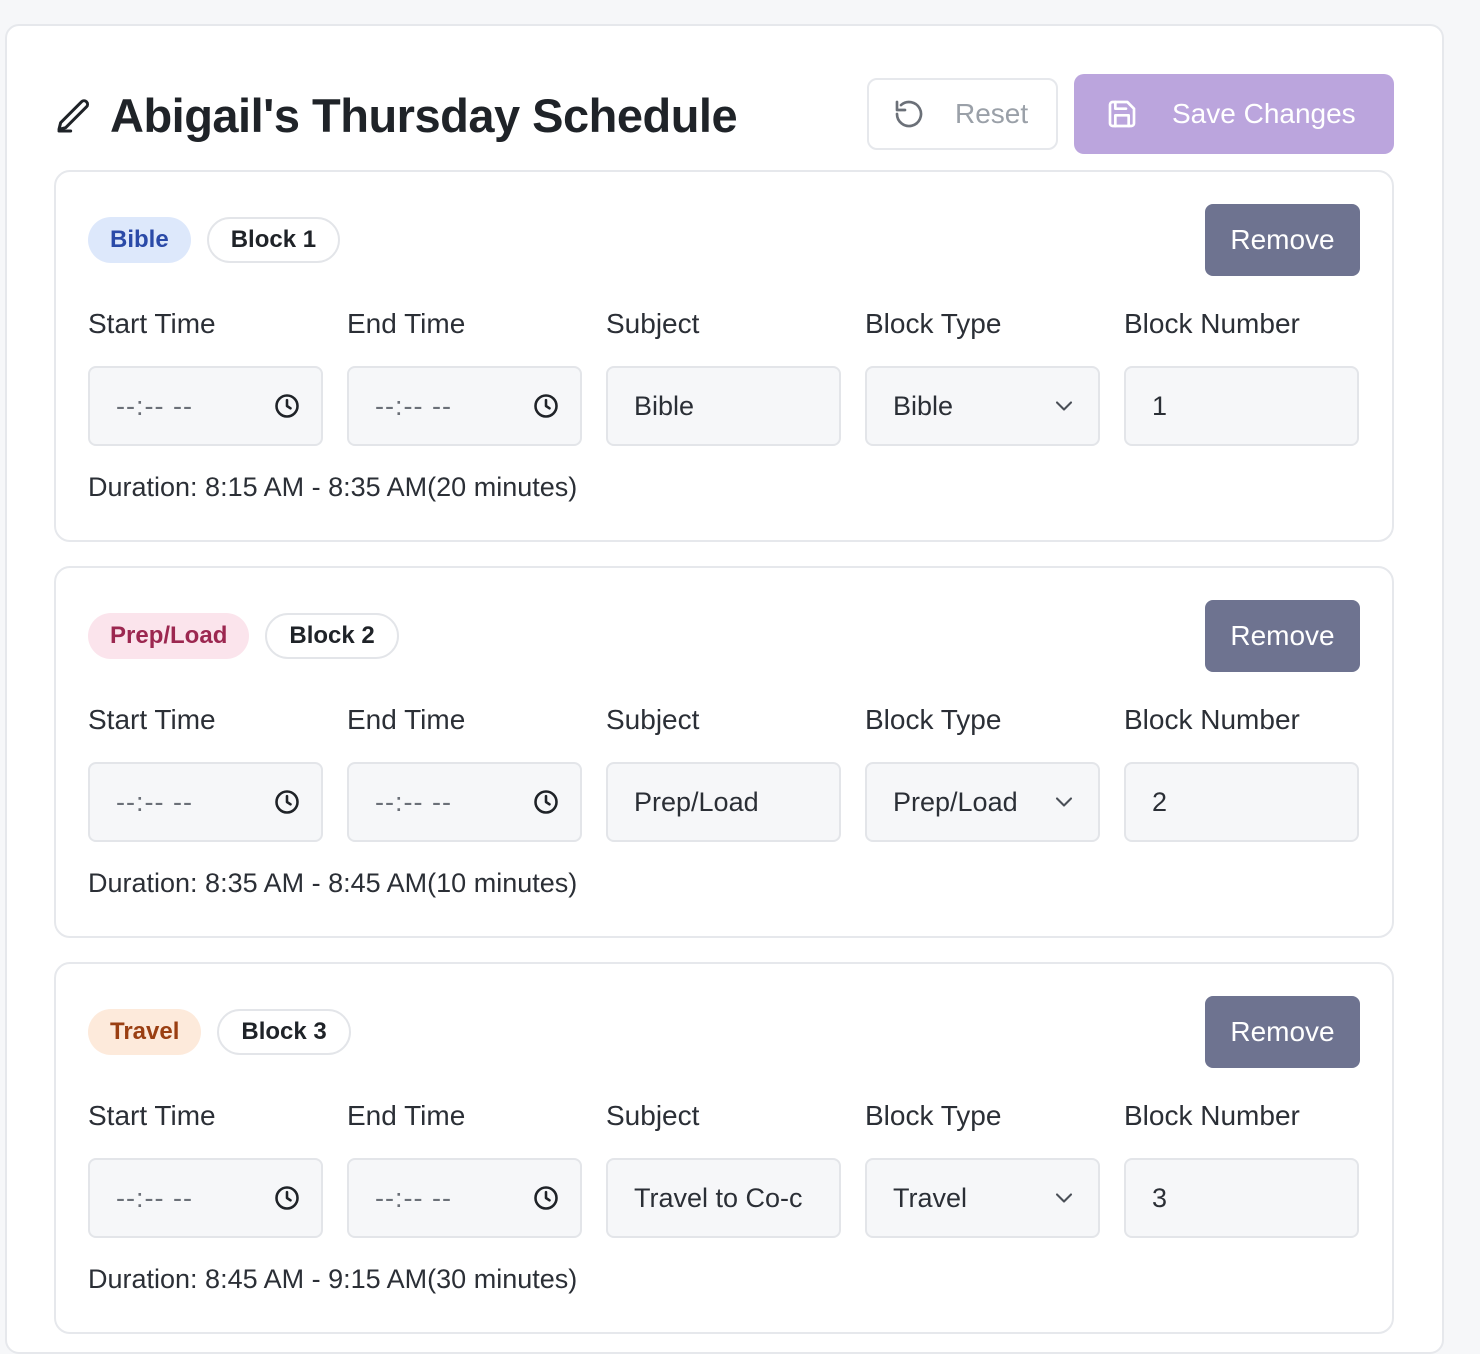  Describe the element at coordinates (1241, 406) in the screenshot. I see `block-number-input: 1` at that location.